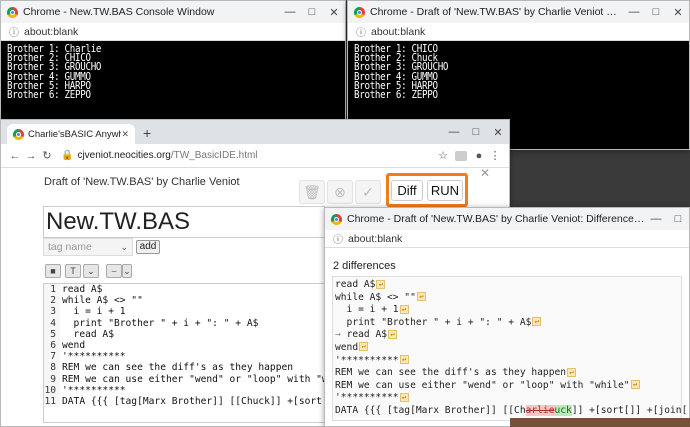 Image resolution: width=690 pixels, height=427 pixels. I want to click on code-line: 5 read A$, so click(184, 334).